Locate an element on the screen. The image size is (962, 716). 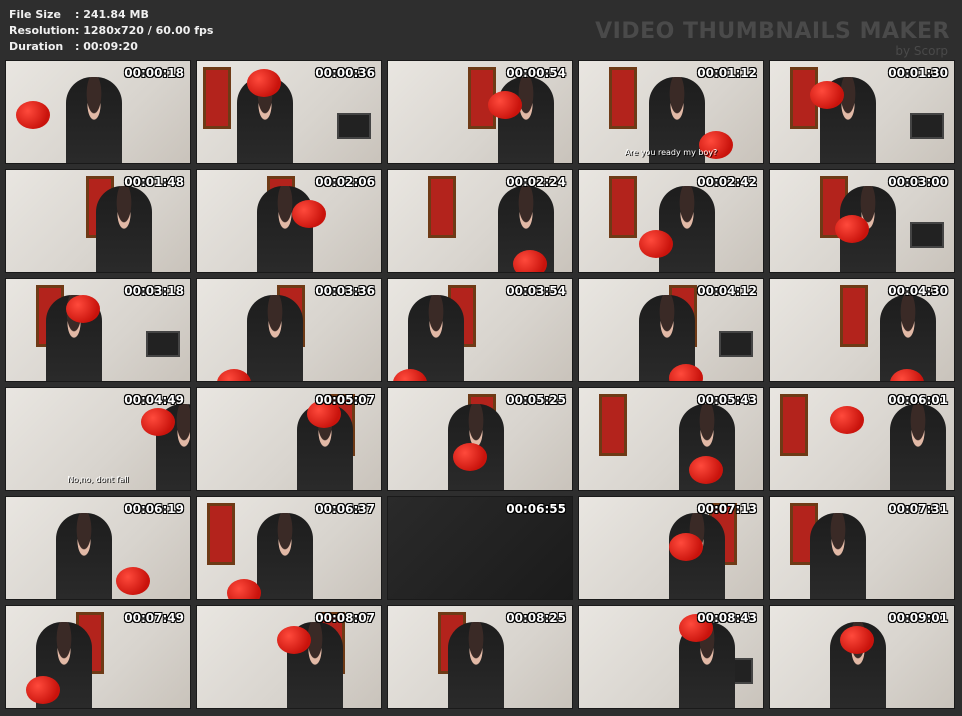
duration-row: Duration : 00:09:20 is located at coordinates (111, 47).